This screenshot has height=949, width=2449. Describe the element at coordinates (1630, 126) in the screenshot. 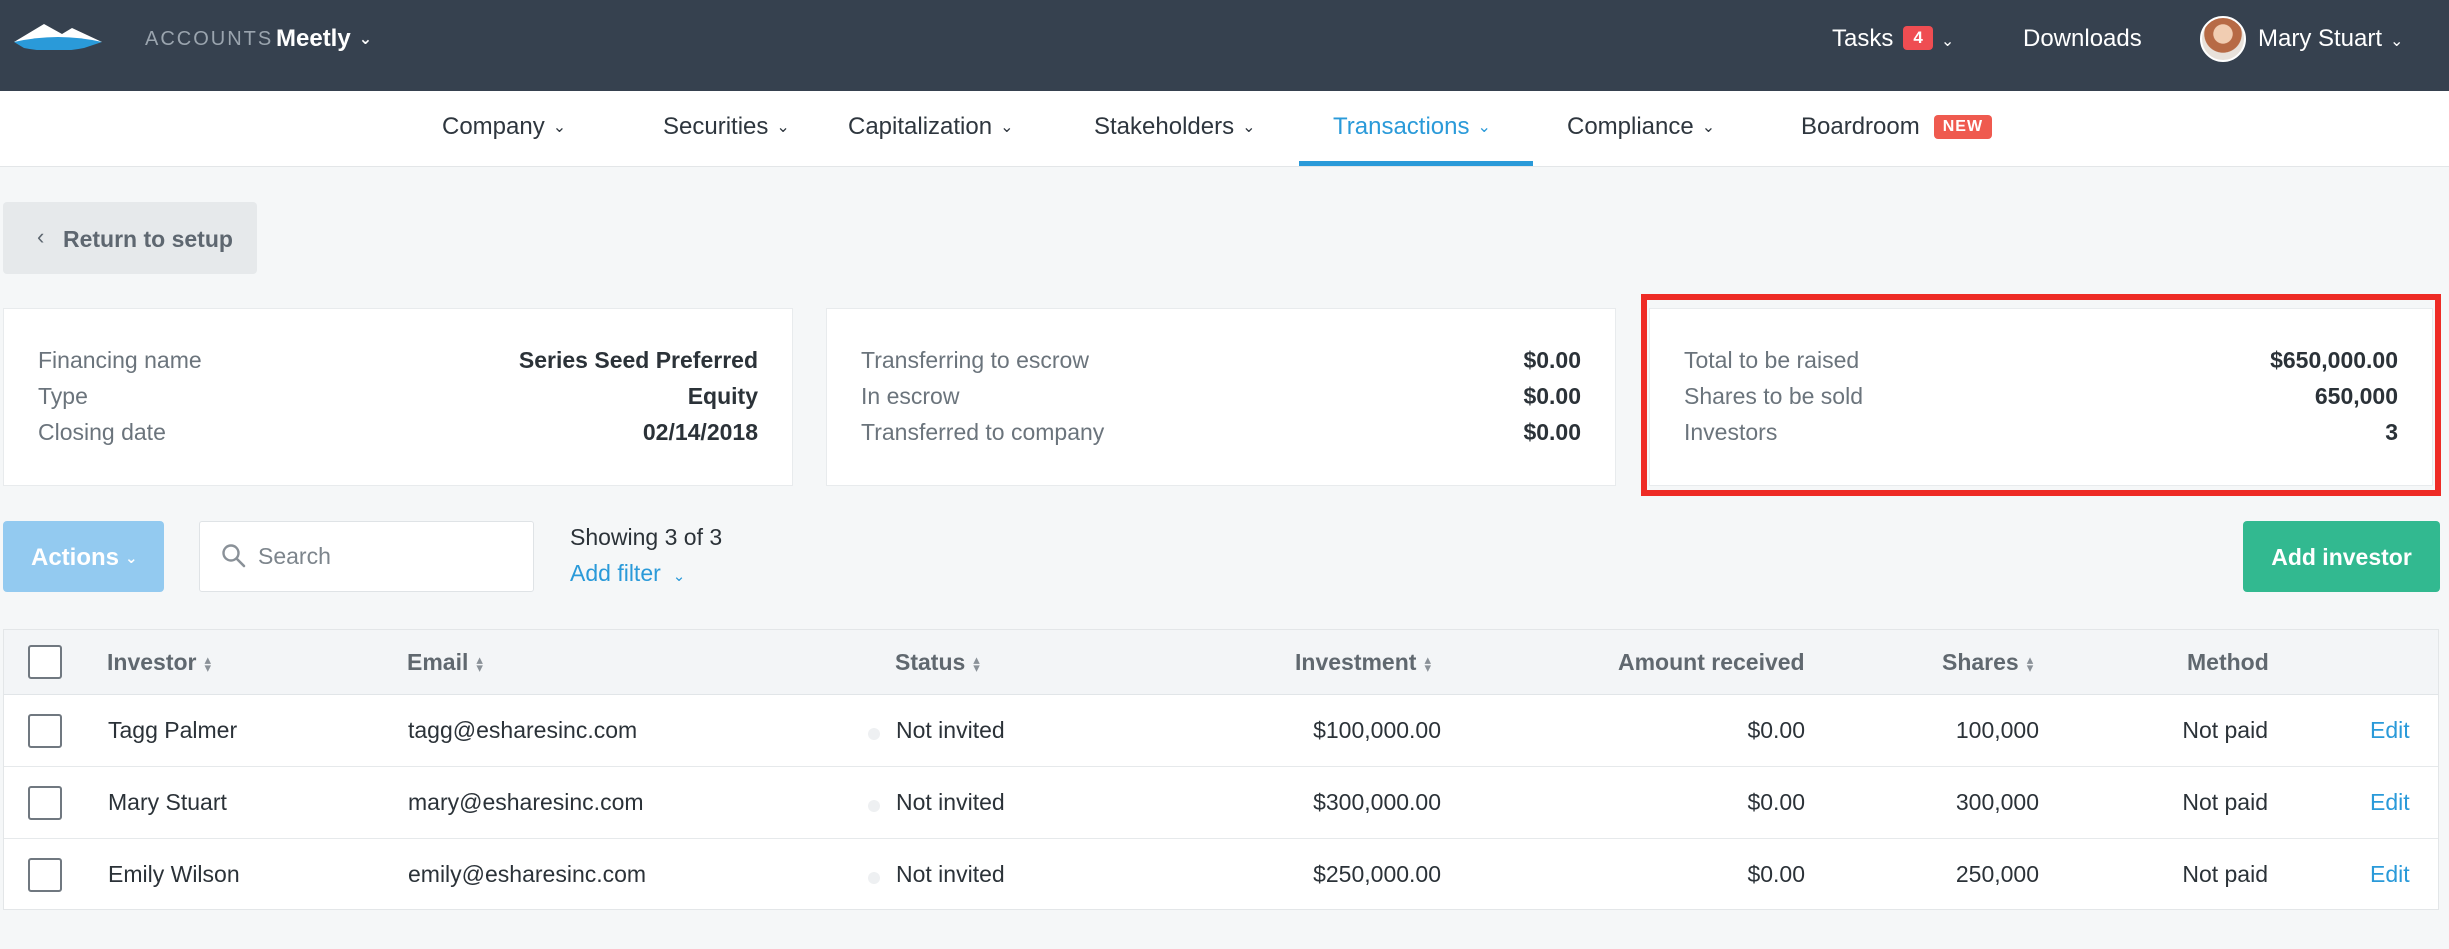

I see `nav-label: Compliance` at that location.